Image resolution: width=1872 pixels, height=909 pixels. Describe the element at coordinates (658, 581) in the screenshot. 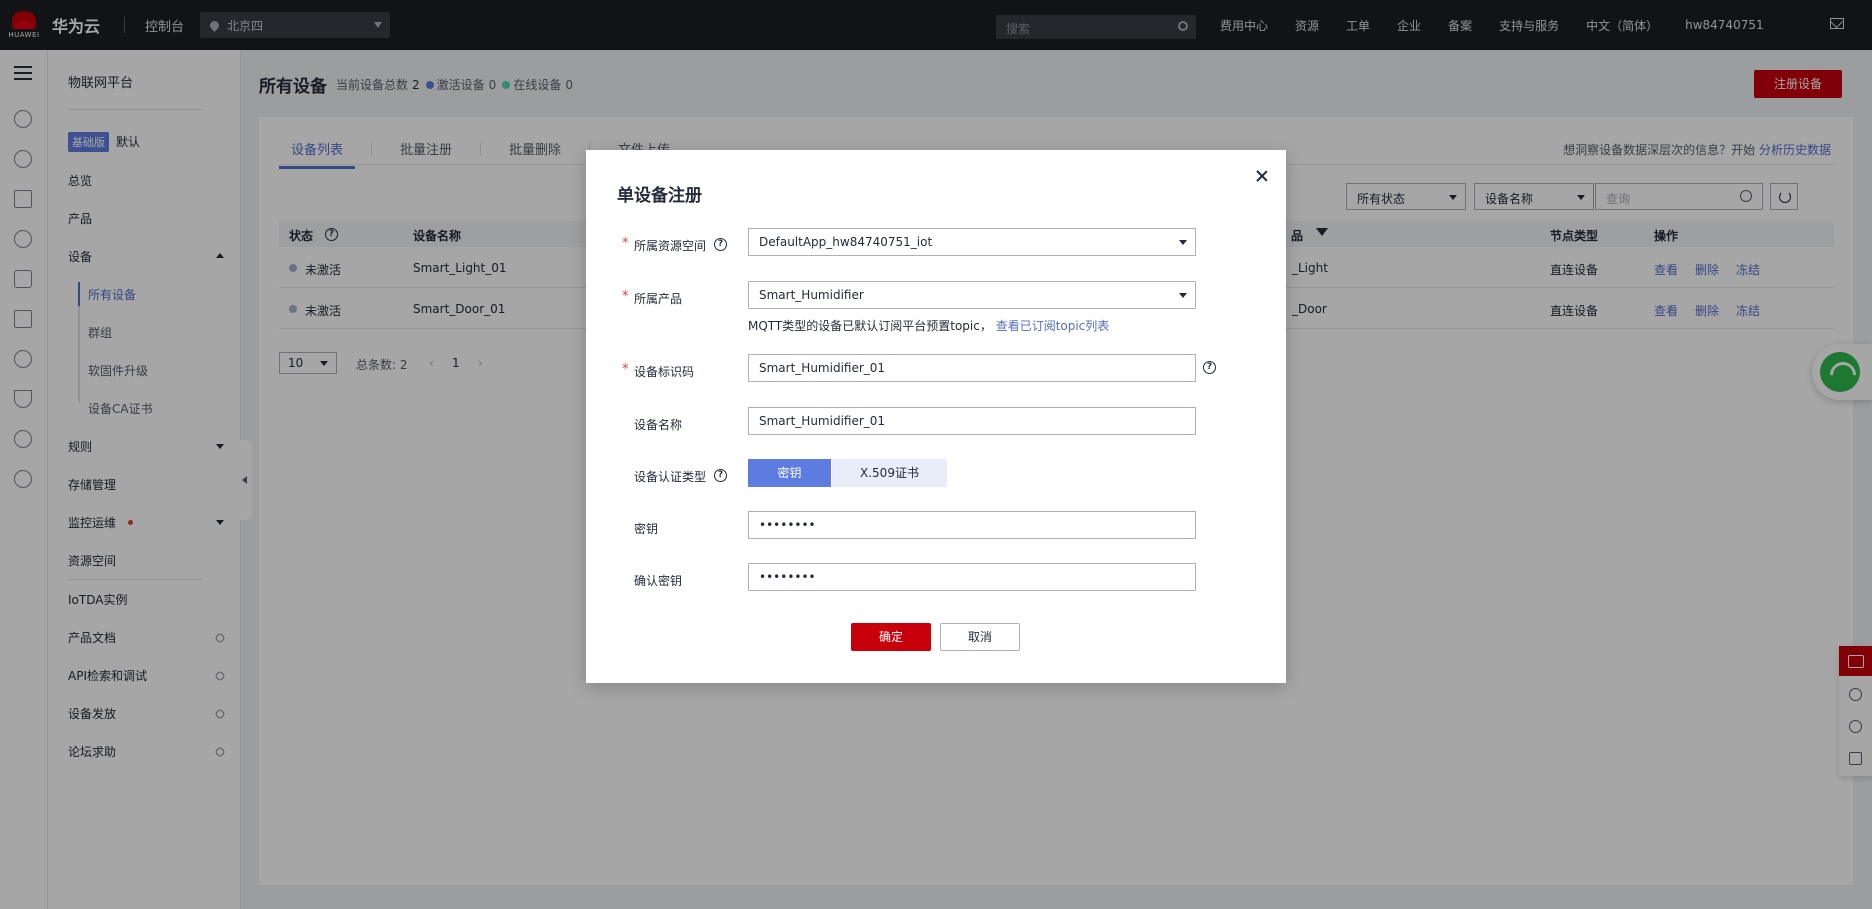

I see `confirm-secret-label: 确认密钥` at that location.